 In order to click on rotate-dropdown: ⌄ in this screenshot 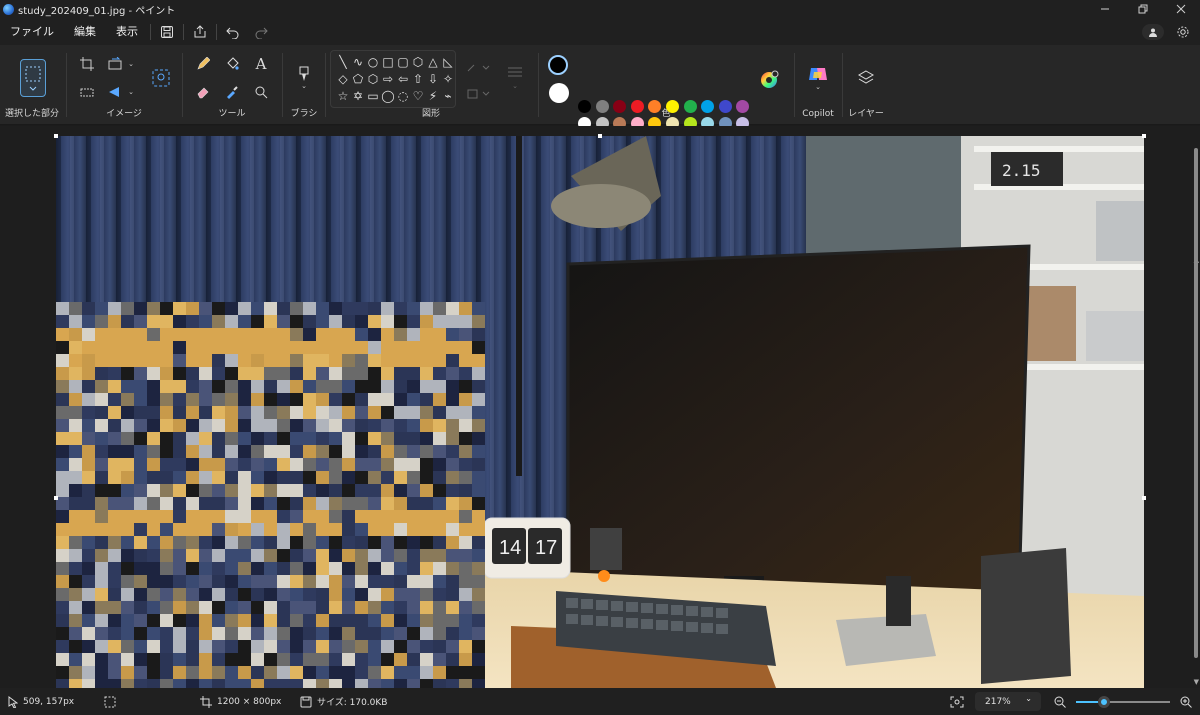, I will do `click(131, 64)`.